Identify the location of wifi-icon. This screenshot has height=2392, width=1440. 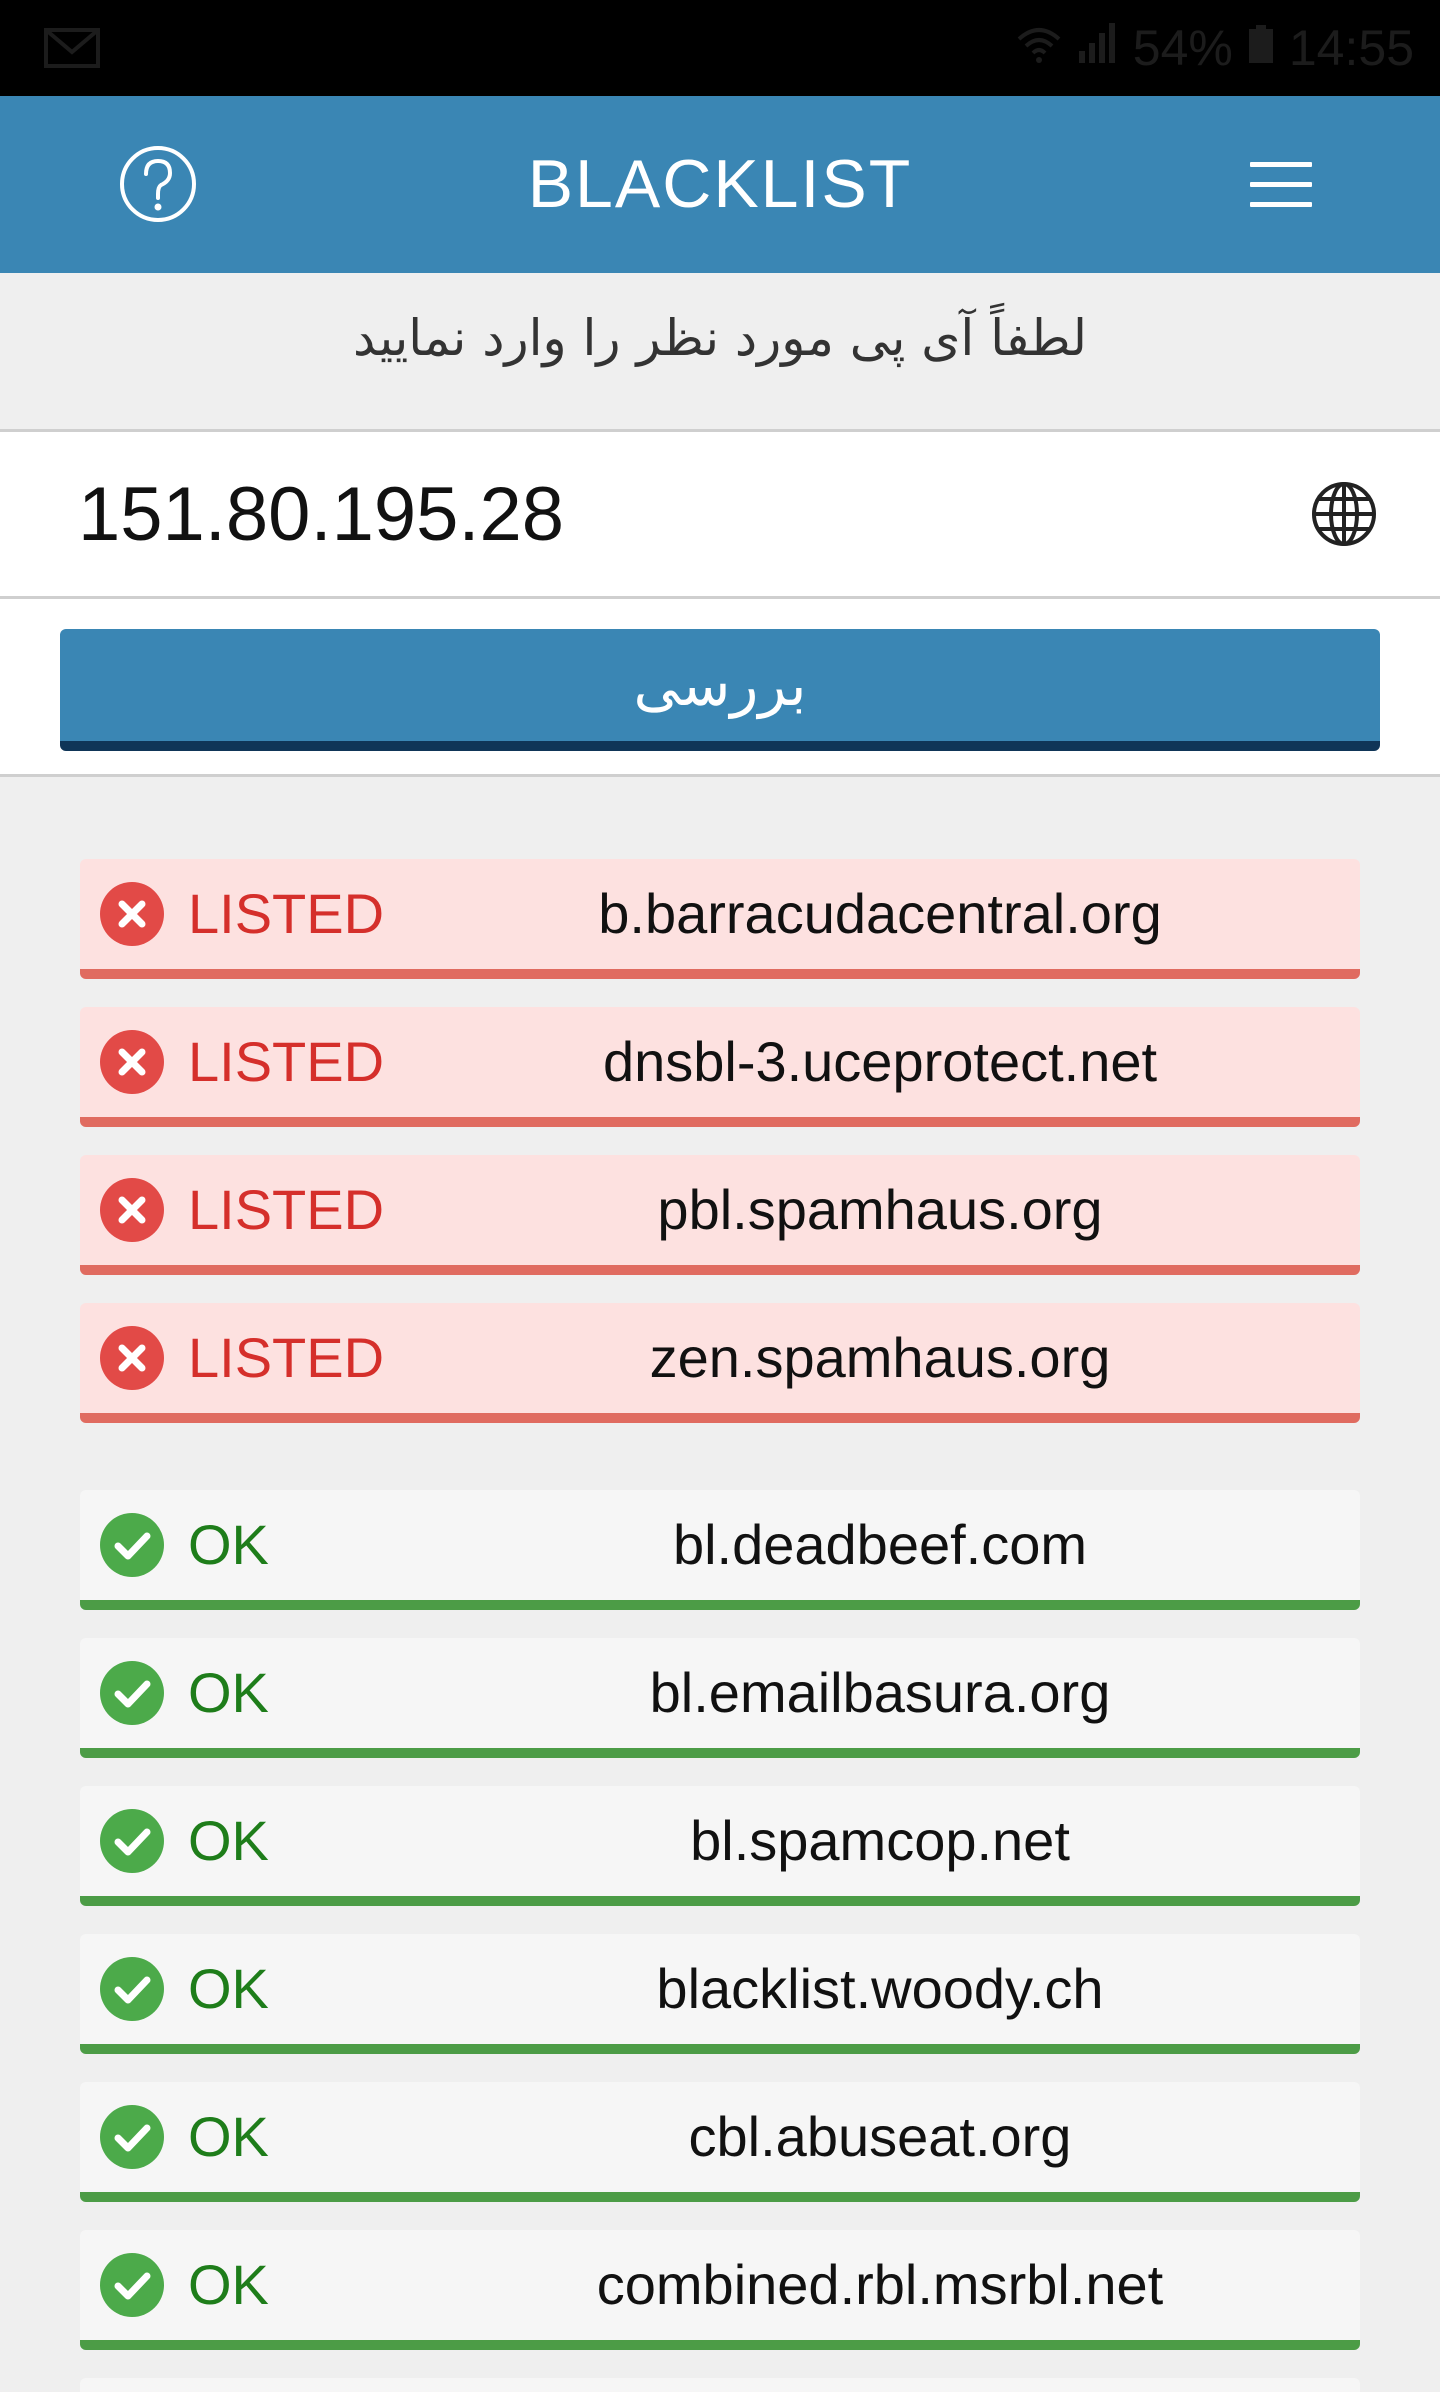
(1039, 48).